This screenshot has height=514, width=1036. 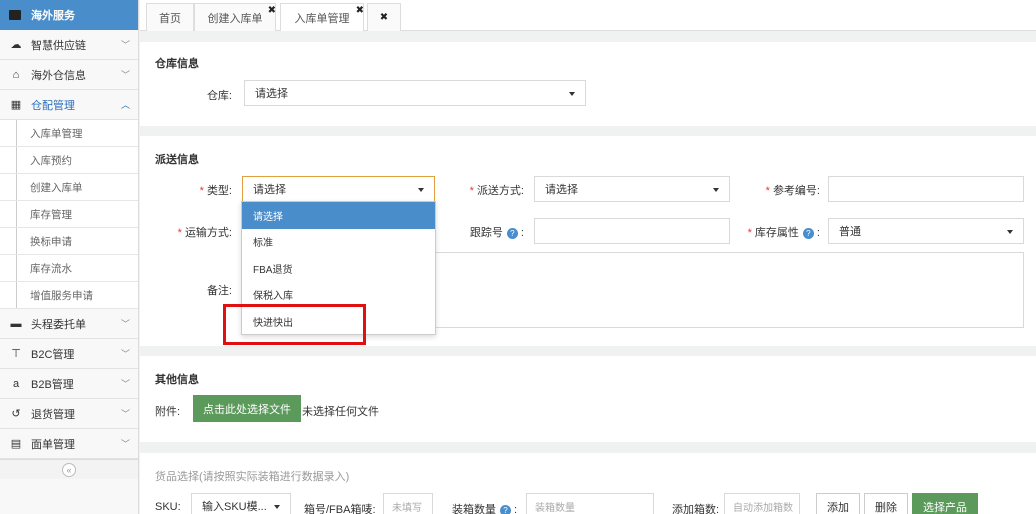 I want to click on ref-number-input, so click(x=926, y=189).